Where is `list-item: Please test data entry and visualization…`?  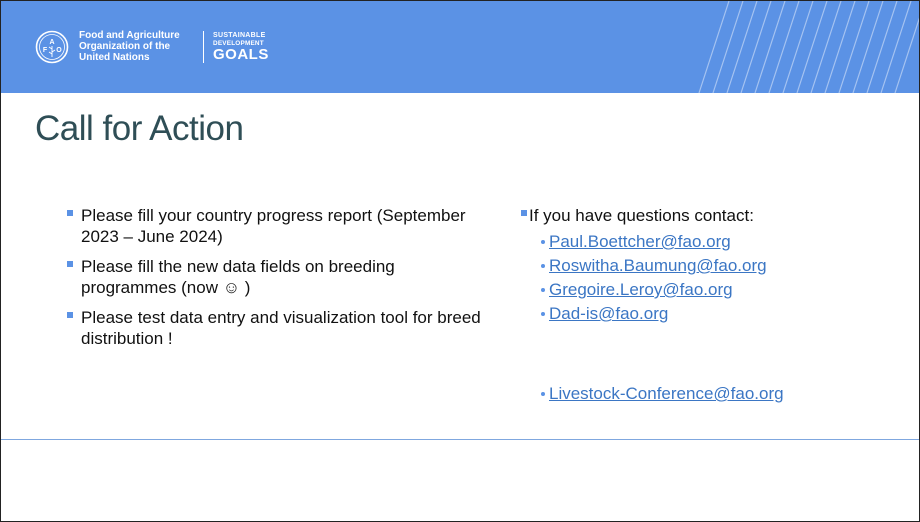 list-item: Please test data entry and visualization… is located at coordinates (277, 328).